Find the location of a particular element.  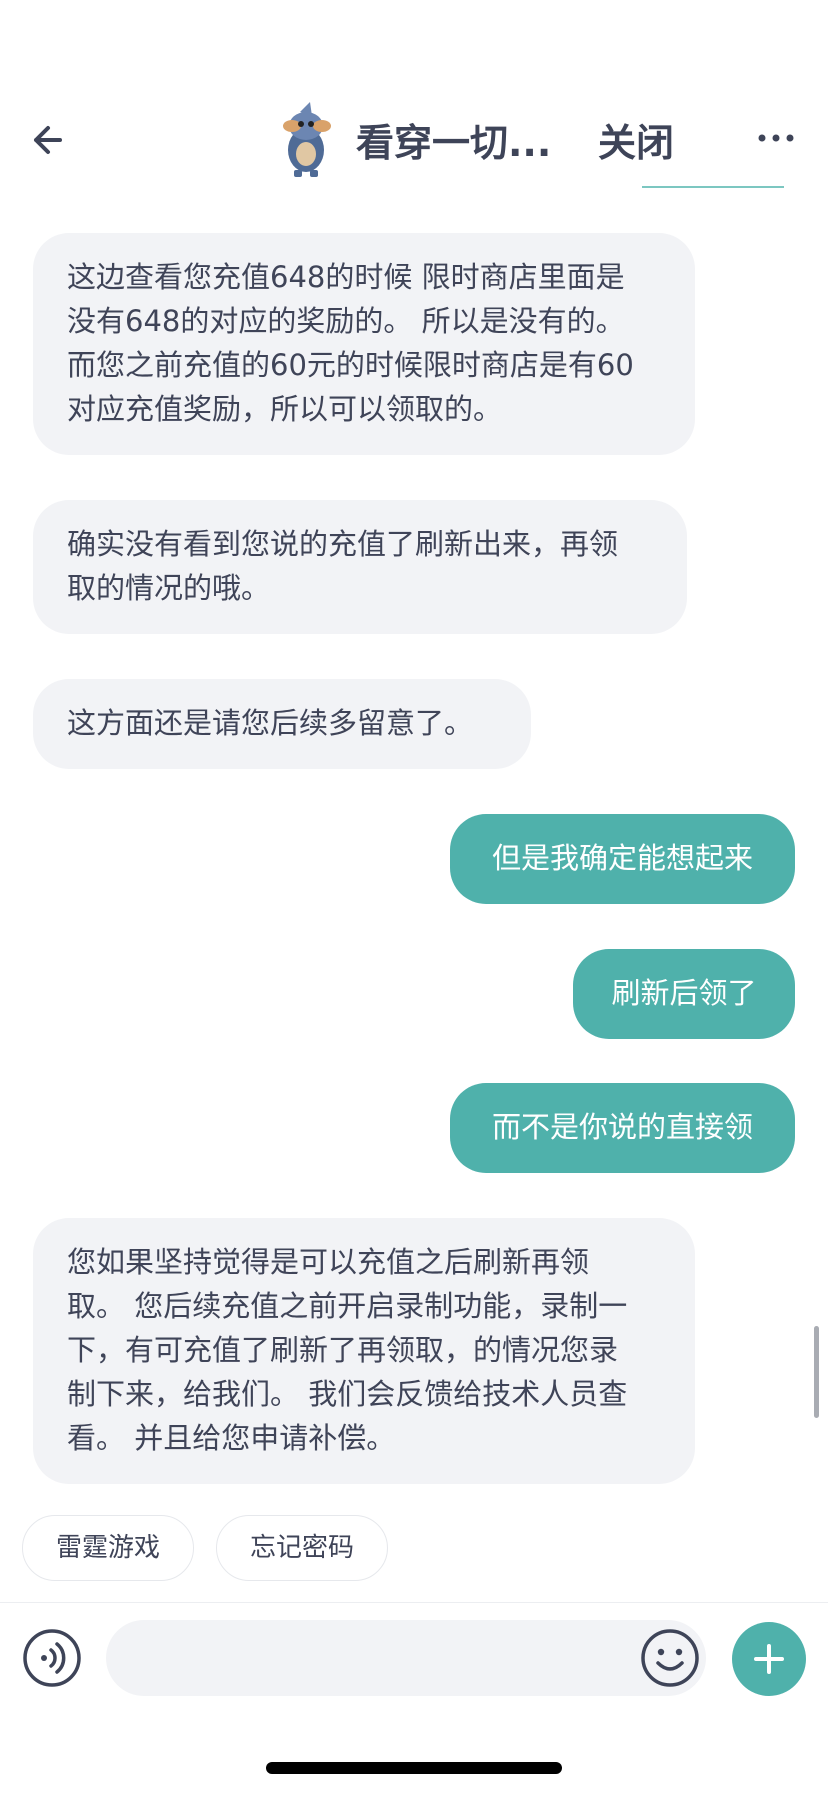

emoji-icon is located at coordinates (670, 1658).